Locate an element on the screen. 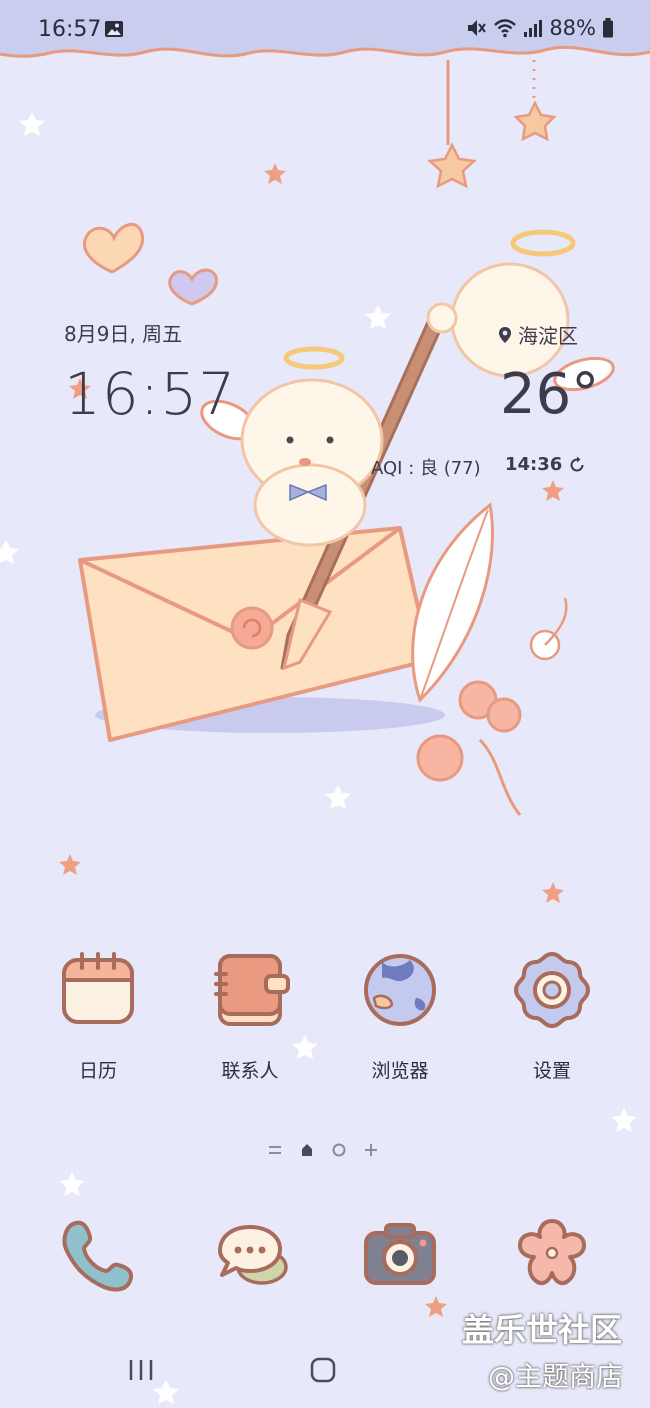 Image resolution: width=650 pixels, height=1408 pixels. location-pin-icon is located at coordinates (505, 334).